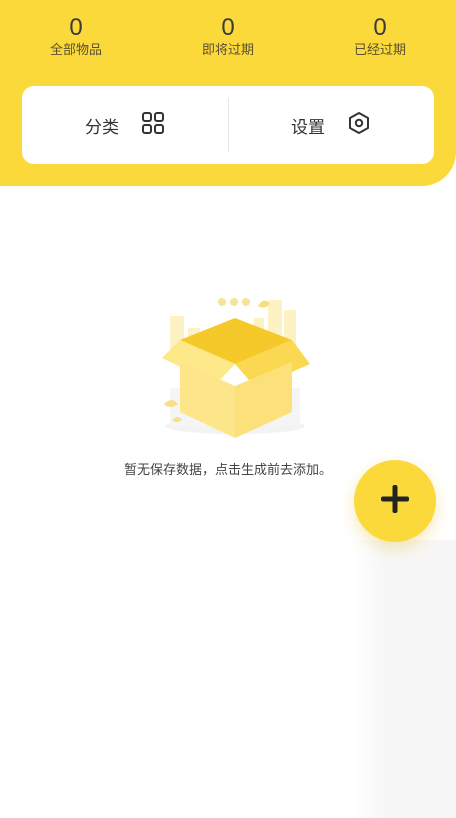 The width and height of the screenshot is (456, 818). I want to click on category-button: 分类, so click(125, 125).